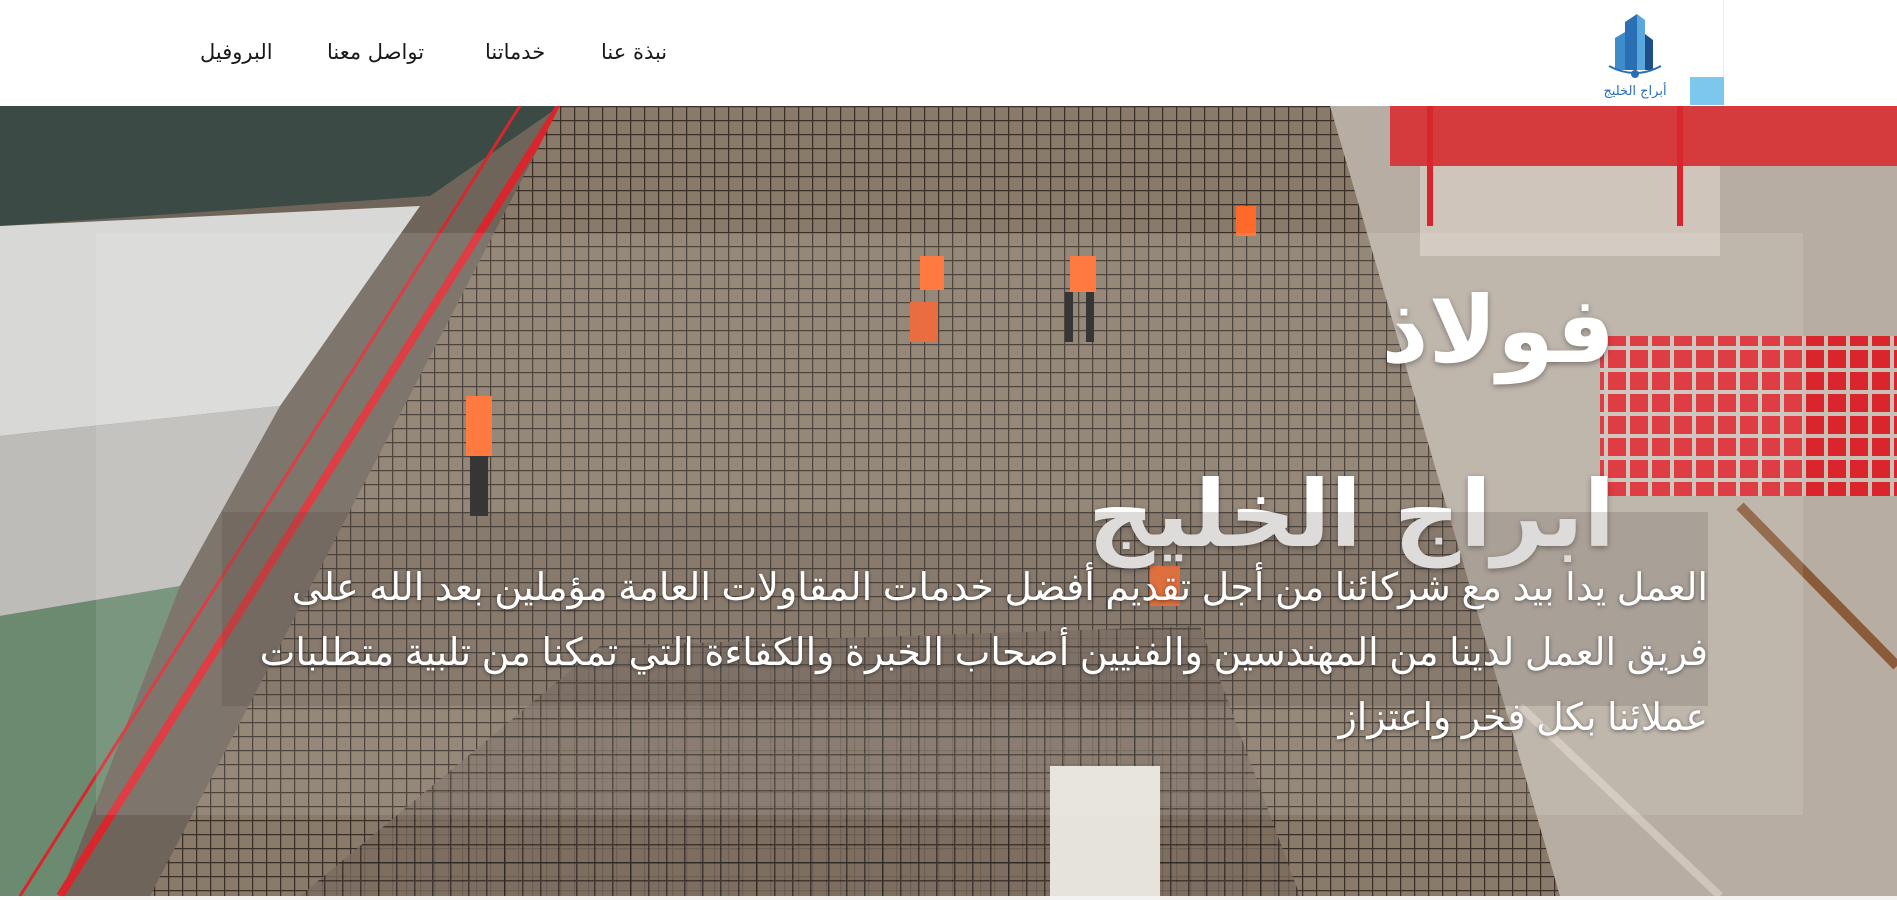  Describe the element at coordinates (515, 52) in the screenshot. I see `nav-item-services: خدماتنا` at that location.